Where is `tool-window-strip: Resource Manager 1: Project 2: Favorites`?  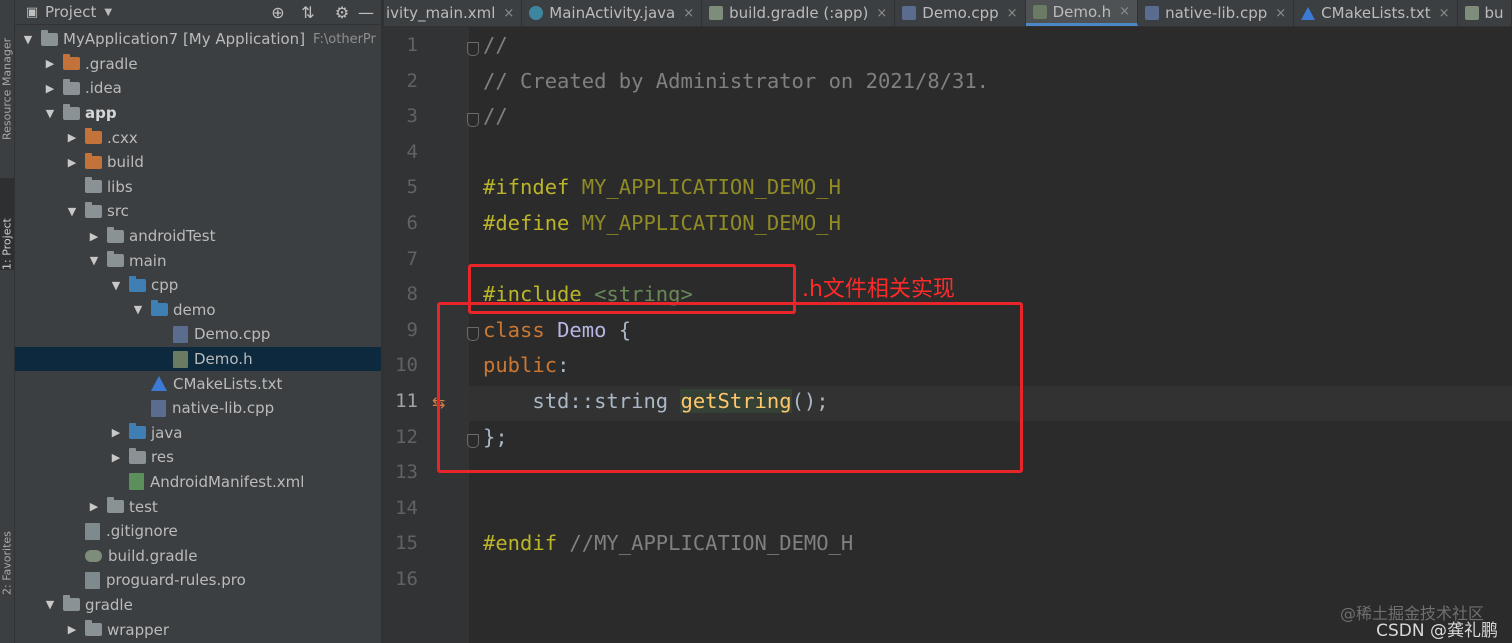 tool-window-strip: Resource Manager 1: Project 2: Favorites is located at coordinates (7, 321).